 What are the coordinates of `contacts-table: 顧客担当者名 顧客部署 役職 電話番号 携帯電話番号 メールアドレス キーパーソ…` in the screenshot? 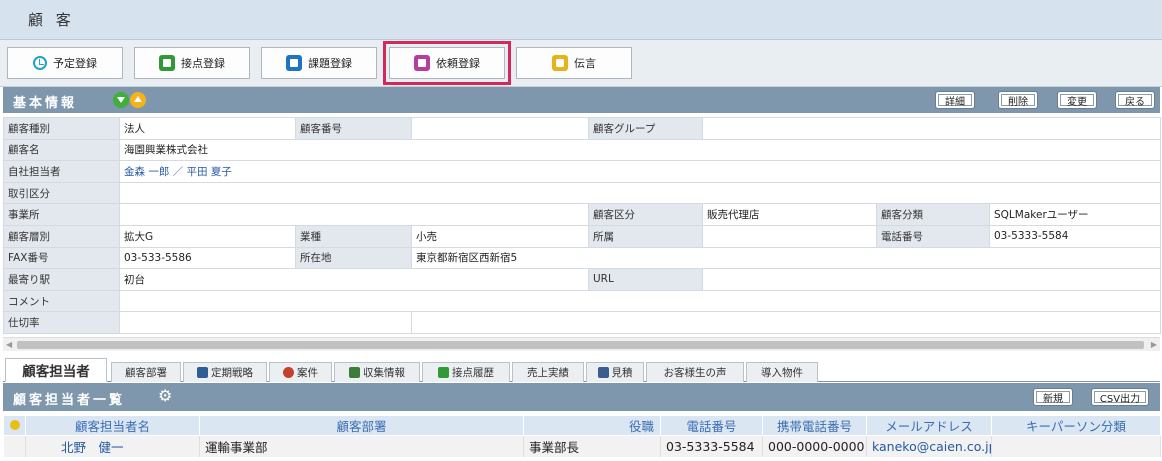 It's located at (582, 436).